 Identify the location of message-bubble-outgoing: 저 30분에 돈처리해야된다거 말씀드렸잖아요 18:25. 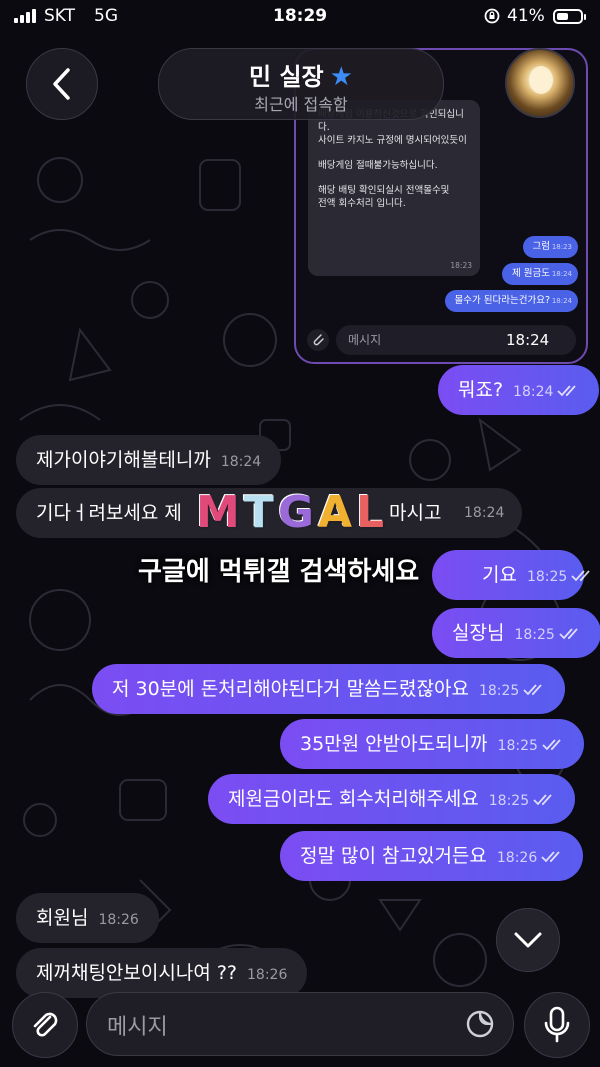
(329, 689).